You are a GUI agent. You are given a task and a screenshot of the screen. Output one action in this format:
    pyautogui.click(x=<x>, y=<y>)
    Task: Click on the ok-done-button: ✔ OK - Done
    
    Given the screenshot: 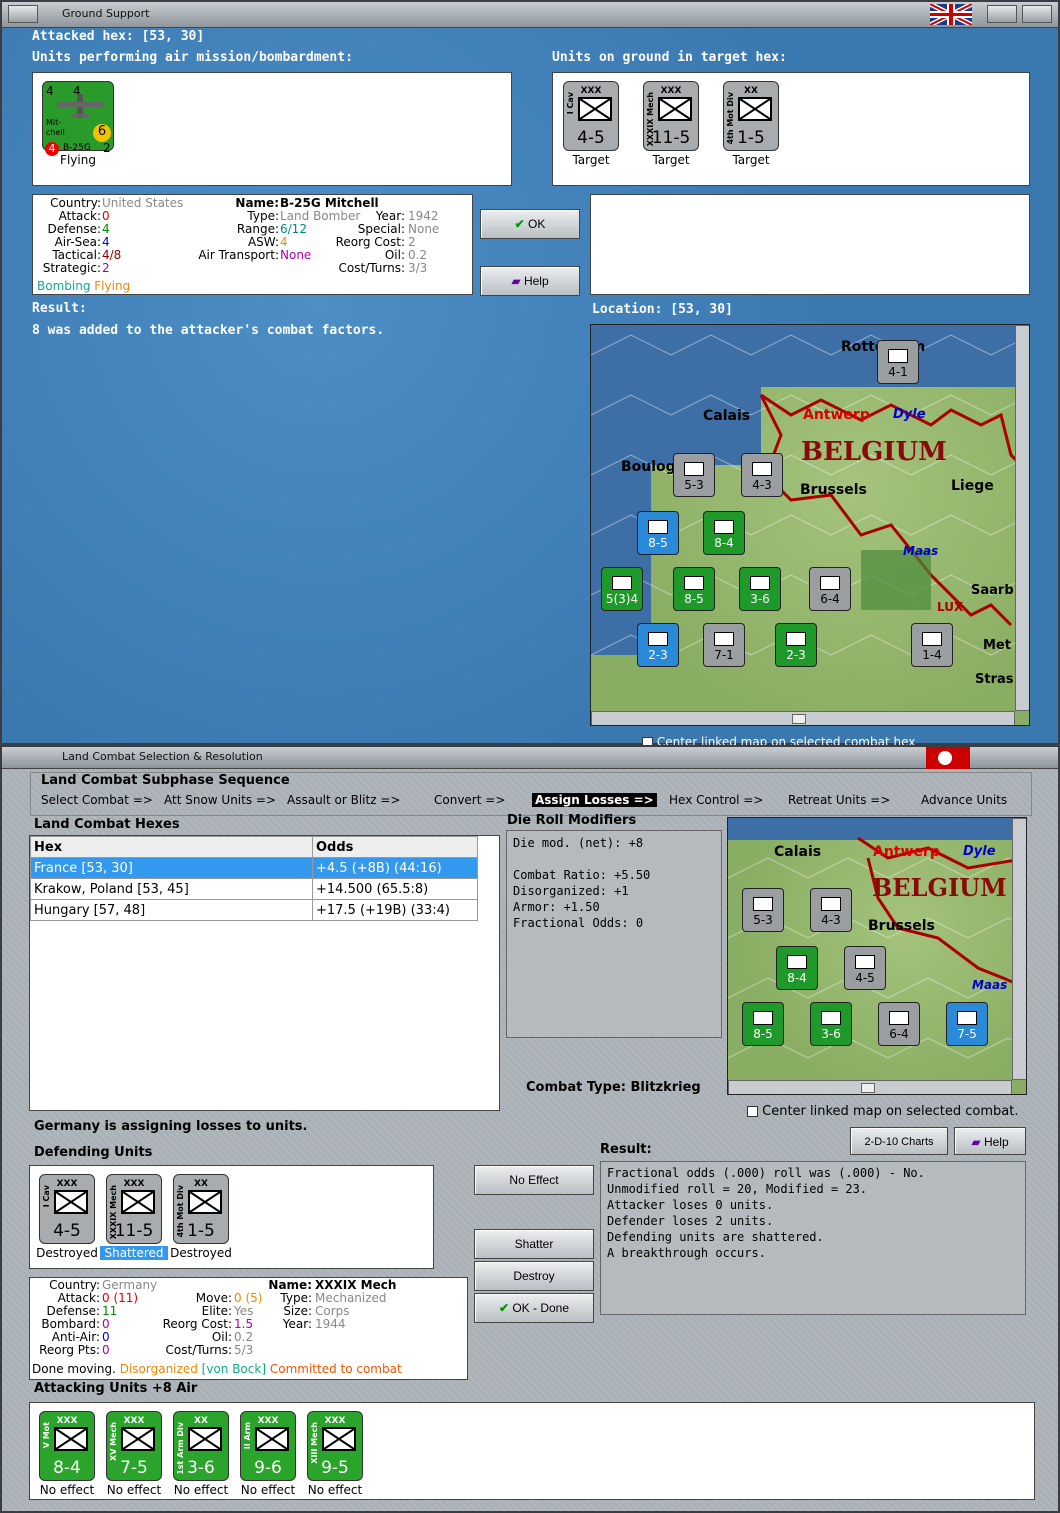 What is the action you would take?
    pyautogui.click(x=534, y=1308)
    